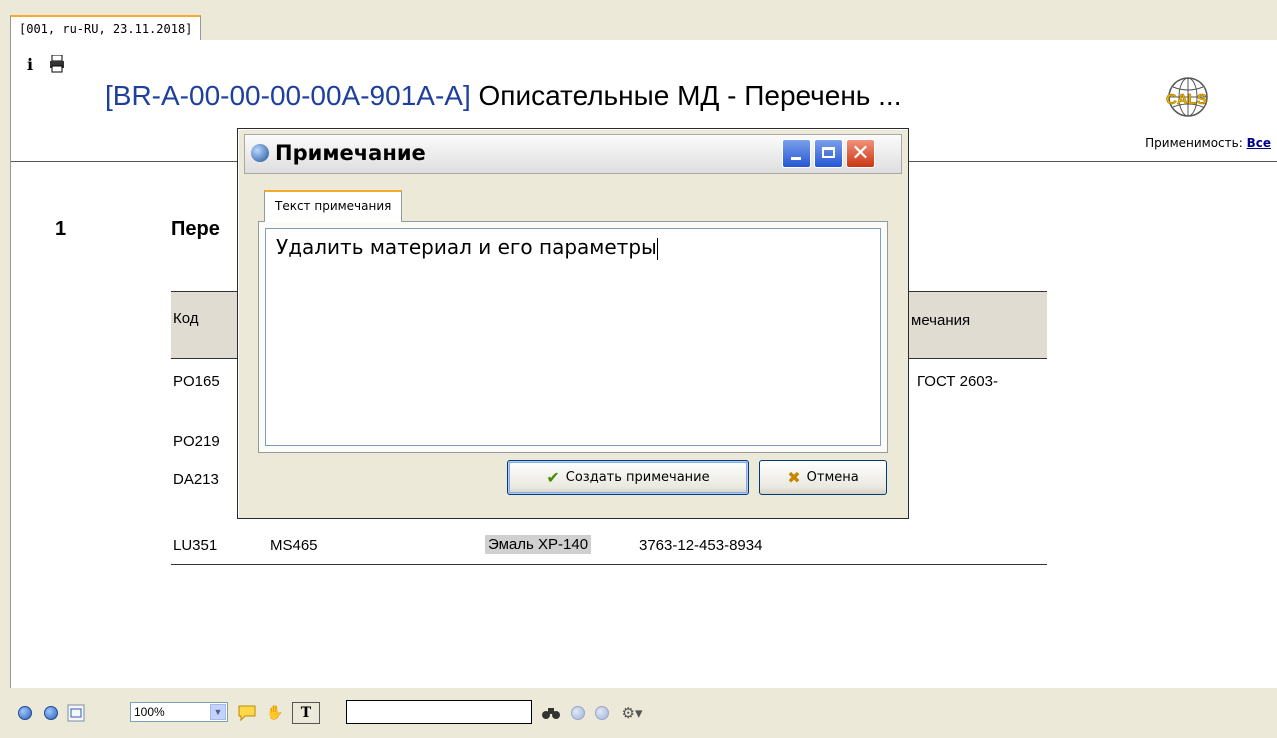 Image resolution: width=1277 pixels, height=738 pixels. Describe the element at coordinates (1194, 143) in the screenshot. I see `applicability-label: Применимость:` at that location.